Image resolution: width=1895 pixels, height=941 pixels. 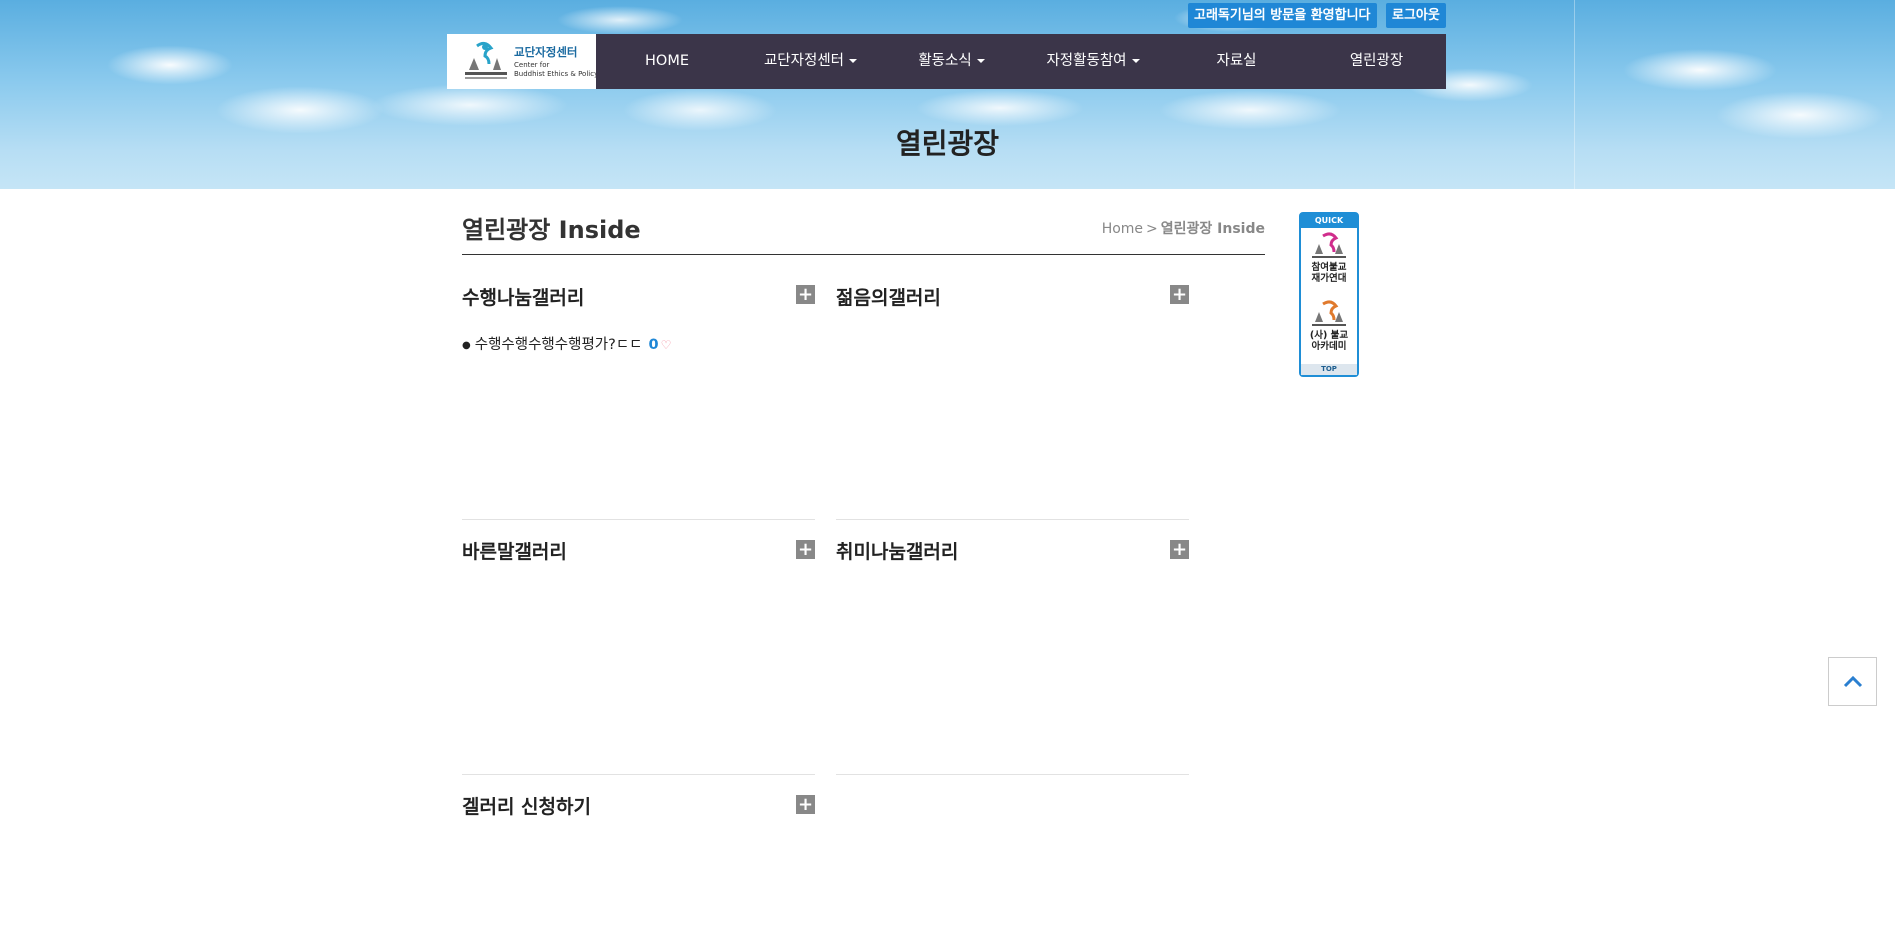 I want to click on breadcrumb: Home > 열린광장 Inside, so click(x=1183, y=228).